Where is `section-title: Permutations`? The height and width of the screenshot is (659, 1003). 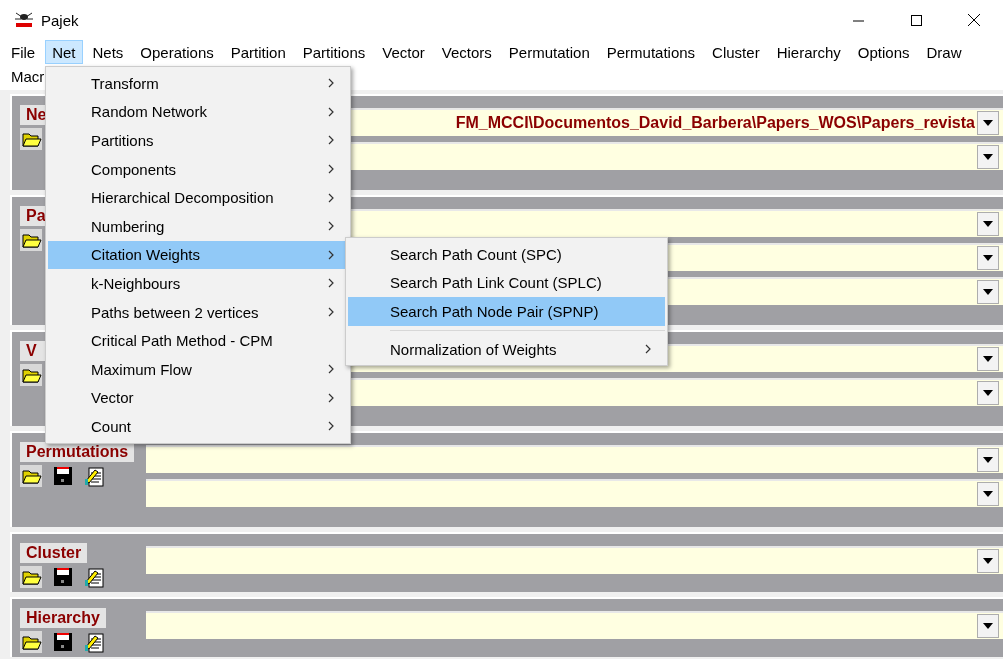 section-title: Permutations is located at coordinates (77, 452).